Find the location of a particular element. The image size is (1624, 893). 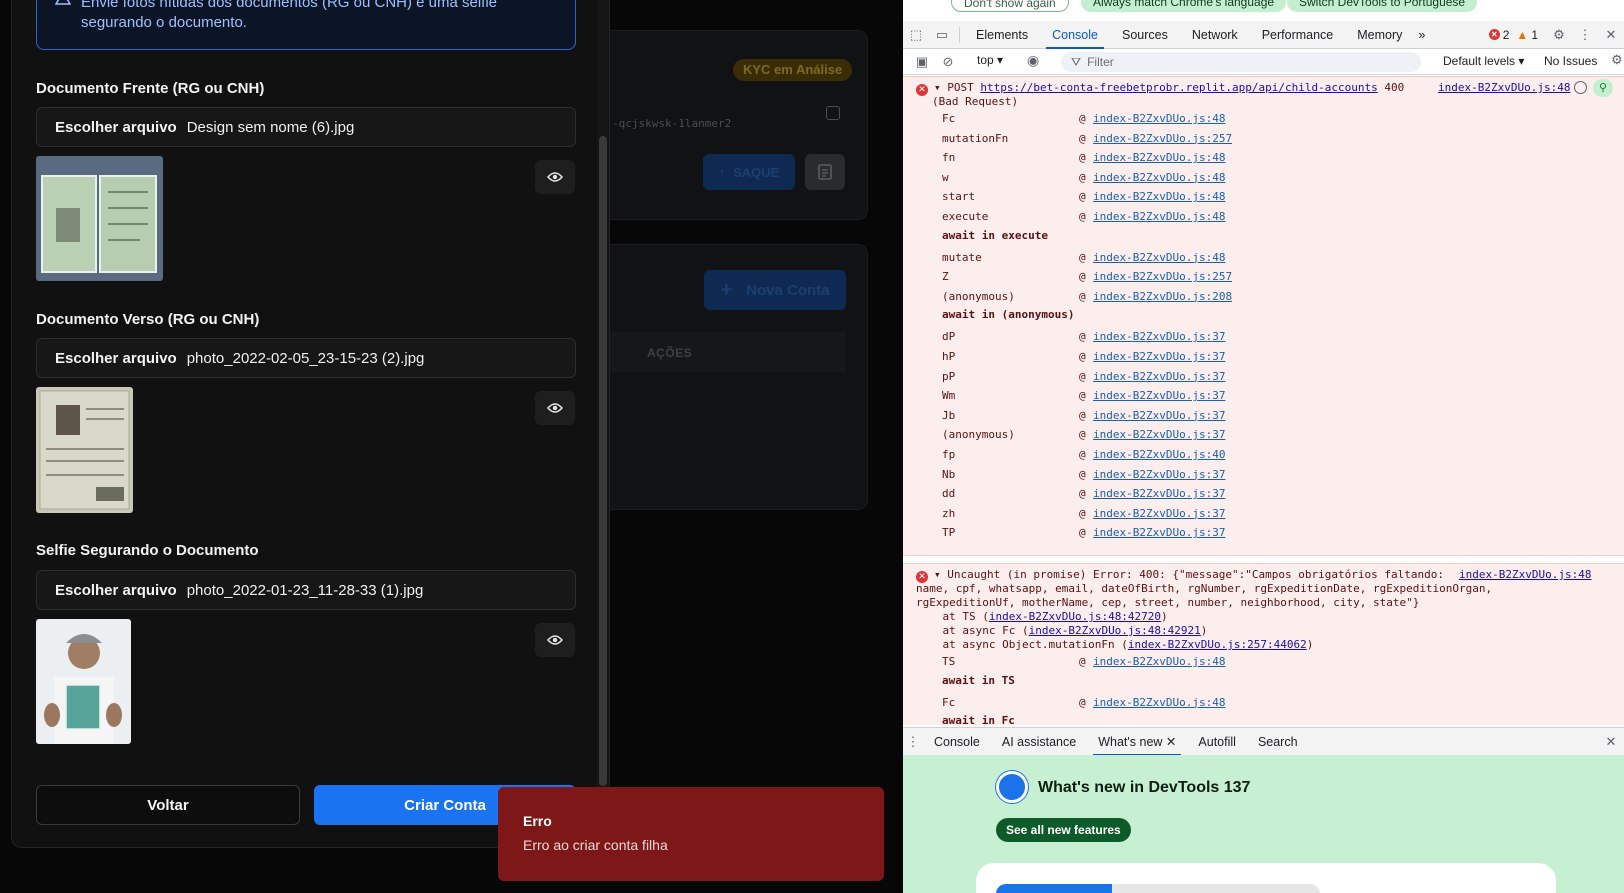

context-select: top ▾ is located at coordinates (990, 60).